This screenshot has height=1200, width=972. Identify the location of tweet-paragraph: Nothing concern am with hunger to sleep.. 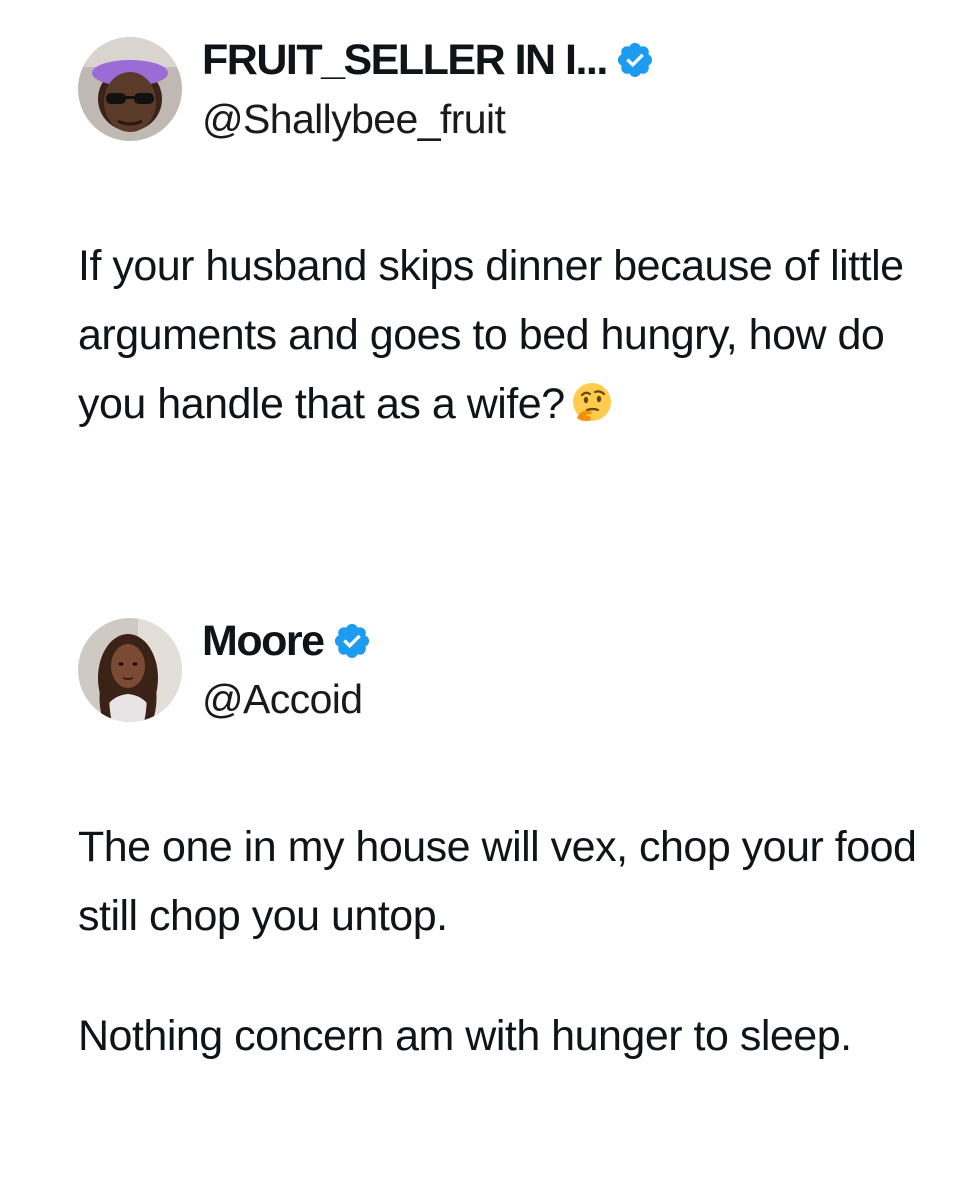
(465, 1036).